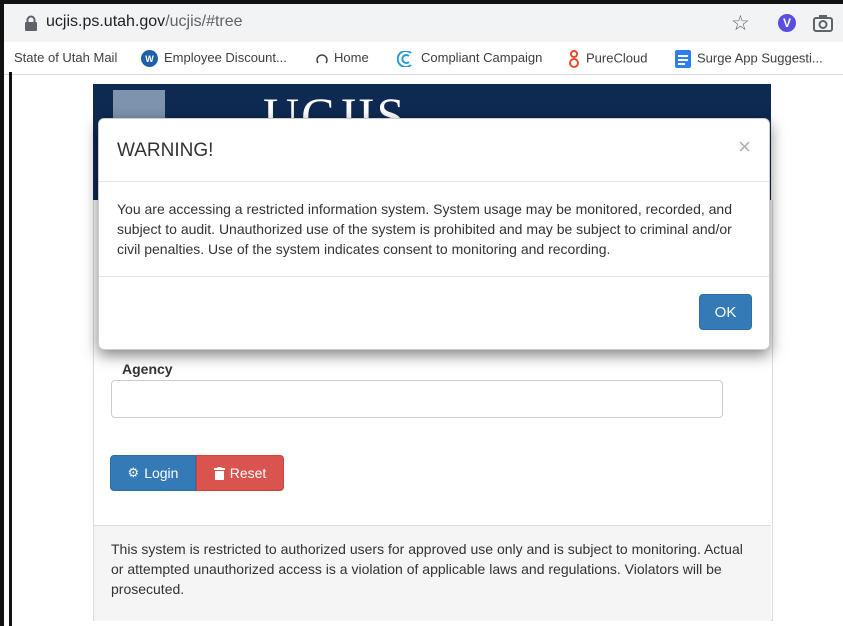 This screenshot has width=843, height=626. Describe the element at coordinates (744, 147) in the screenshot. I see `close-icon: ×` at that location.